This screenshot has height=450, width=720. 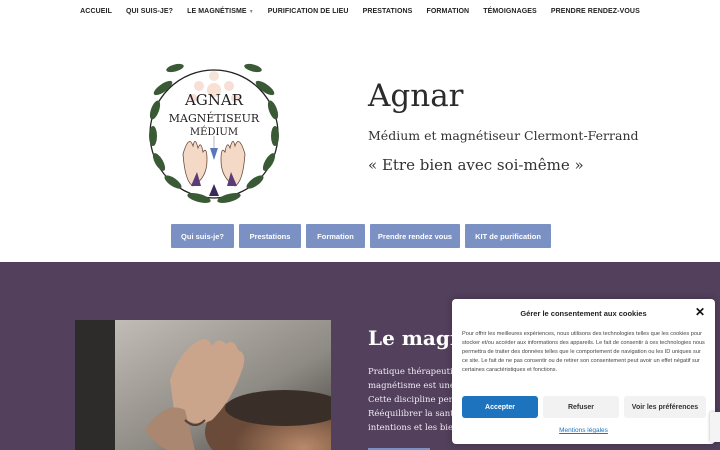 What do you see at coordinates (416, 96) in the screenshot?
I see `site-title: Agnar` at bounding box center [416, 96].